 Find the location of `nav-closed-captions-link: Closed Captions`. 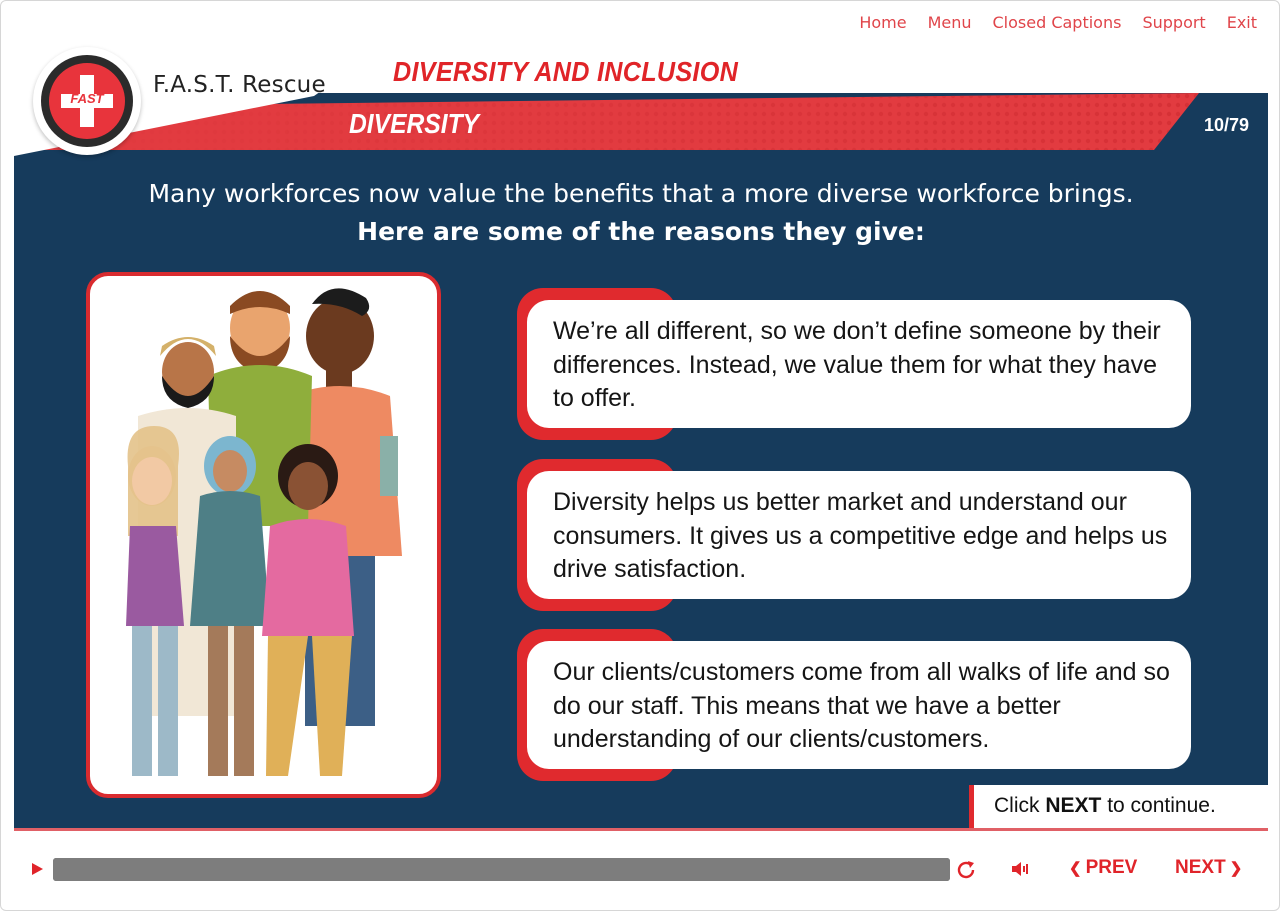

nav-closed-captions-link: Closed Captions is located at coordinates (1057, 22).